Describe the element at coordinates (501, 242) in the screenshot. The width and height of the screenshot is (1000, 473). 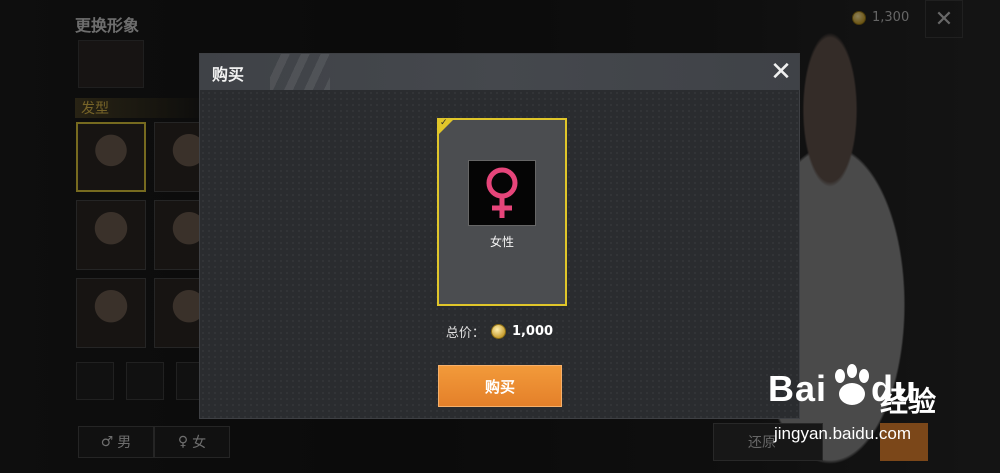
I see `item-label: 女性` at that location.